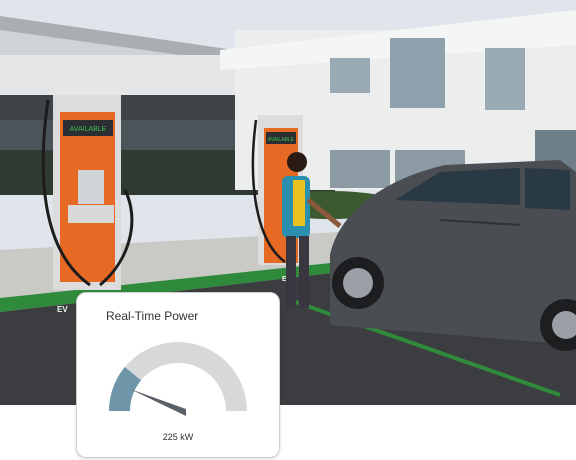 Image resolution: width=576 pixels, height=460 pixels. I want to click on real-time-power-widget: Real-Time Power 225 kW, so click(178, 375).